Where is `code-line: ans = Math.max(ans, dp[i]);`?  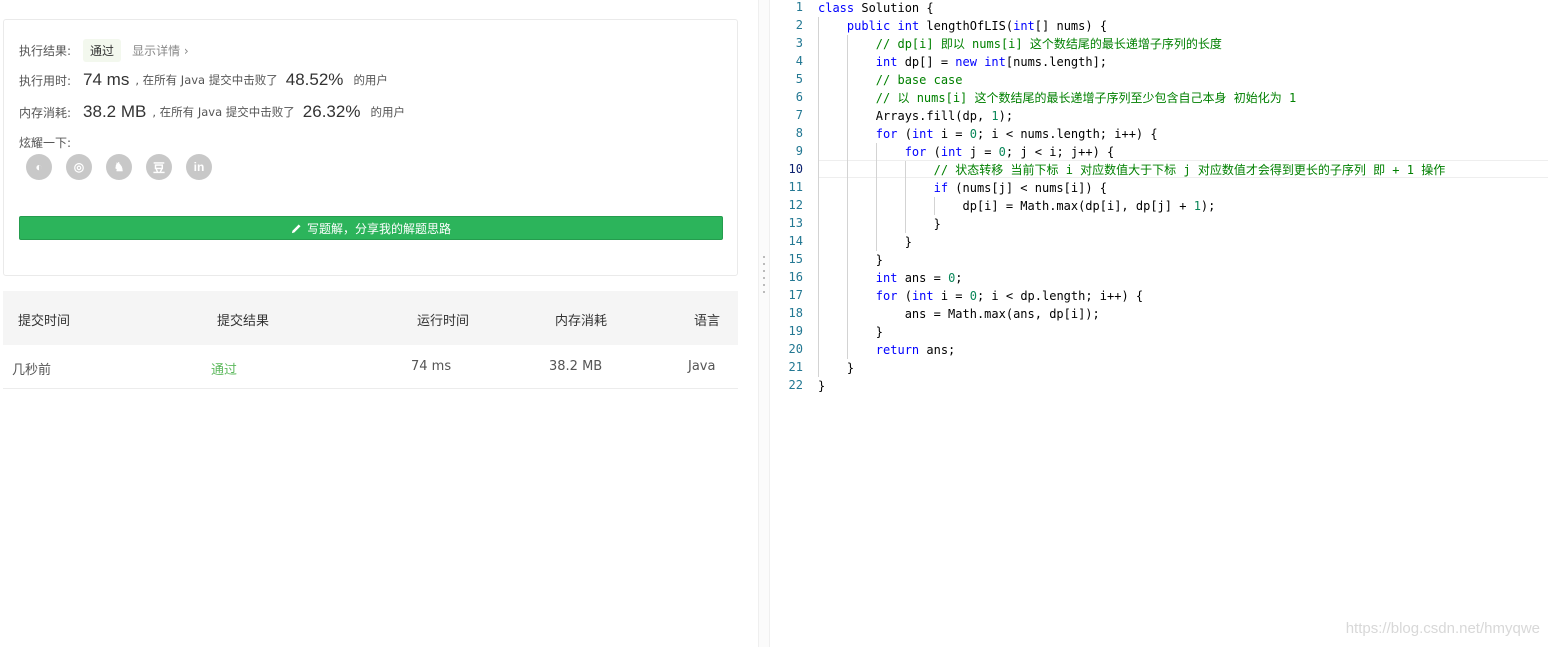
code-line: ans = Math.max(ans, dp[i]); is located at coordinates (959, 314).